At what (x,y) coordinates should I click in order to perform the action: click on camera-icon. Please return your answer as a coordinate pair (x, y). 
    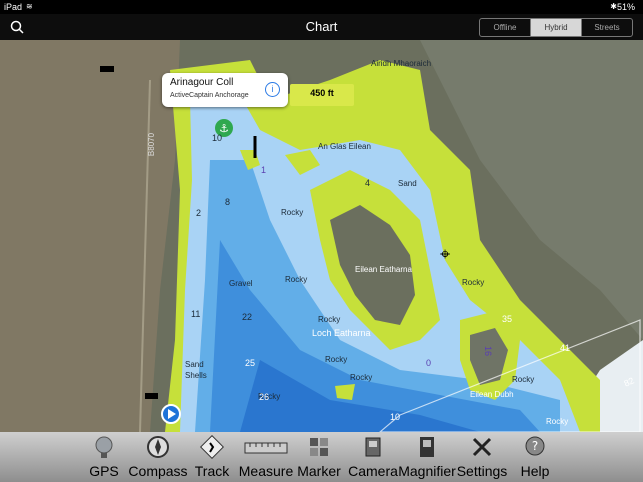
    Looking at the image, I should click on (373, 447).